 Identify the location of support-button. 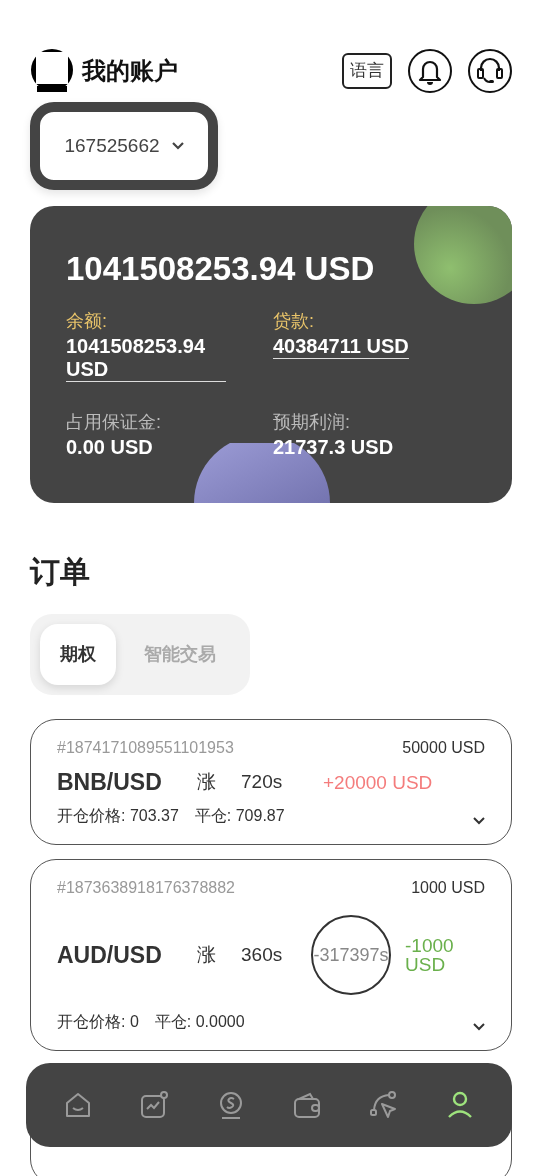
(490, 71).